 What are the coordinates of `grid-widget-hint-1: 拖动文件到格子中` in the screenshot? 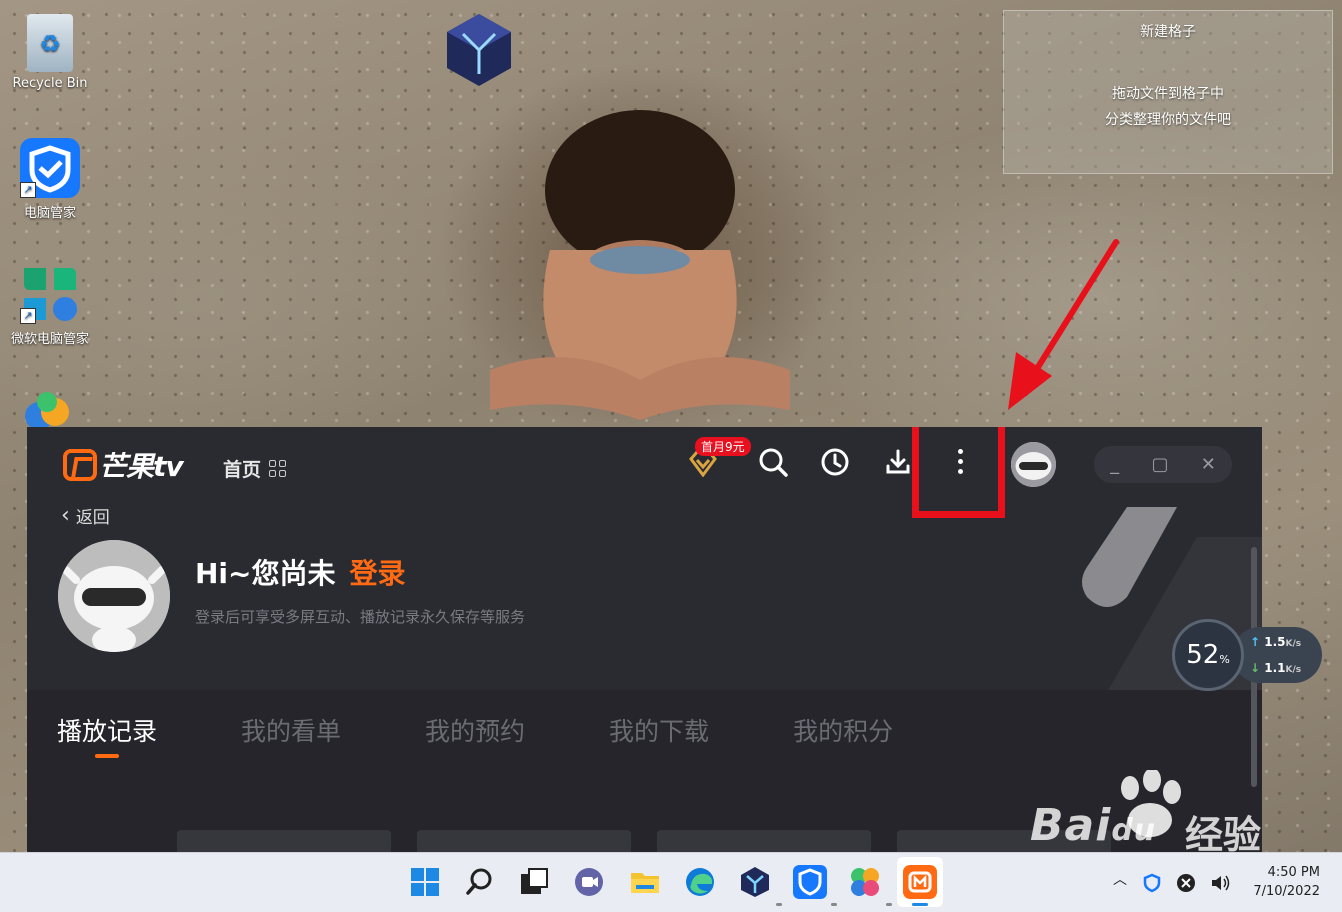 It's located at (1168, 94).